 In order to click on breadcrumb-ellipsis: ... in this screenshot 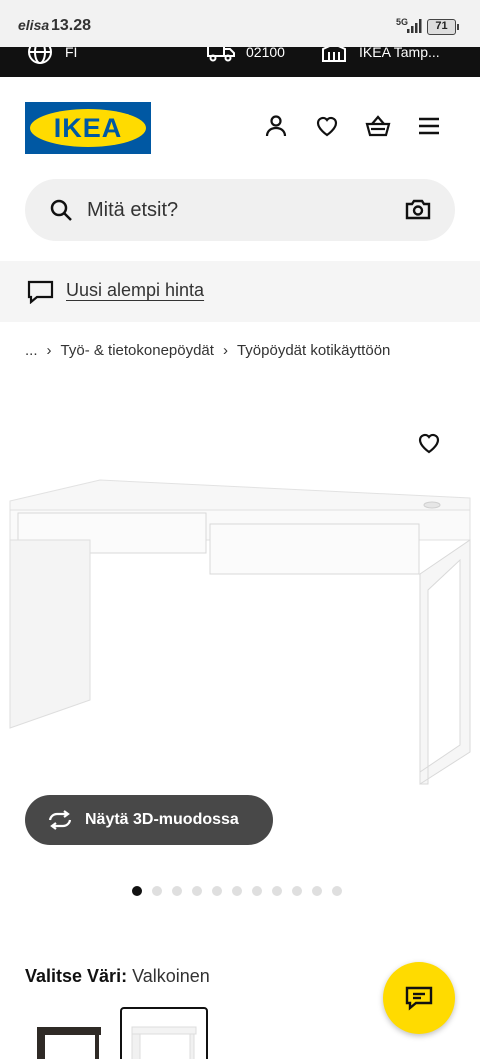, I will do `click(31, 350)`.